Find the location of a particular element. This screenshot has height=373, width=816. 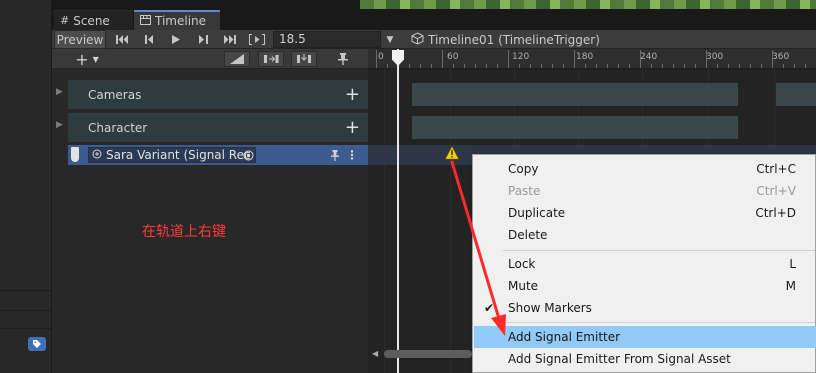

playhead-line is located at coordinates (398, 211).